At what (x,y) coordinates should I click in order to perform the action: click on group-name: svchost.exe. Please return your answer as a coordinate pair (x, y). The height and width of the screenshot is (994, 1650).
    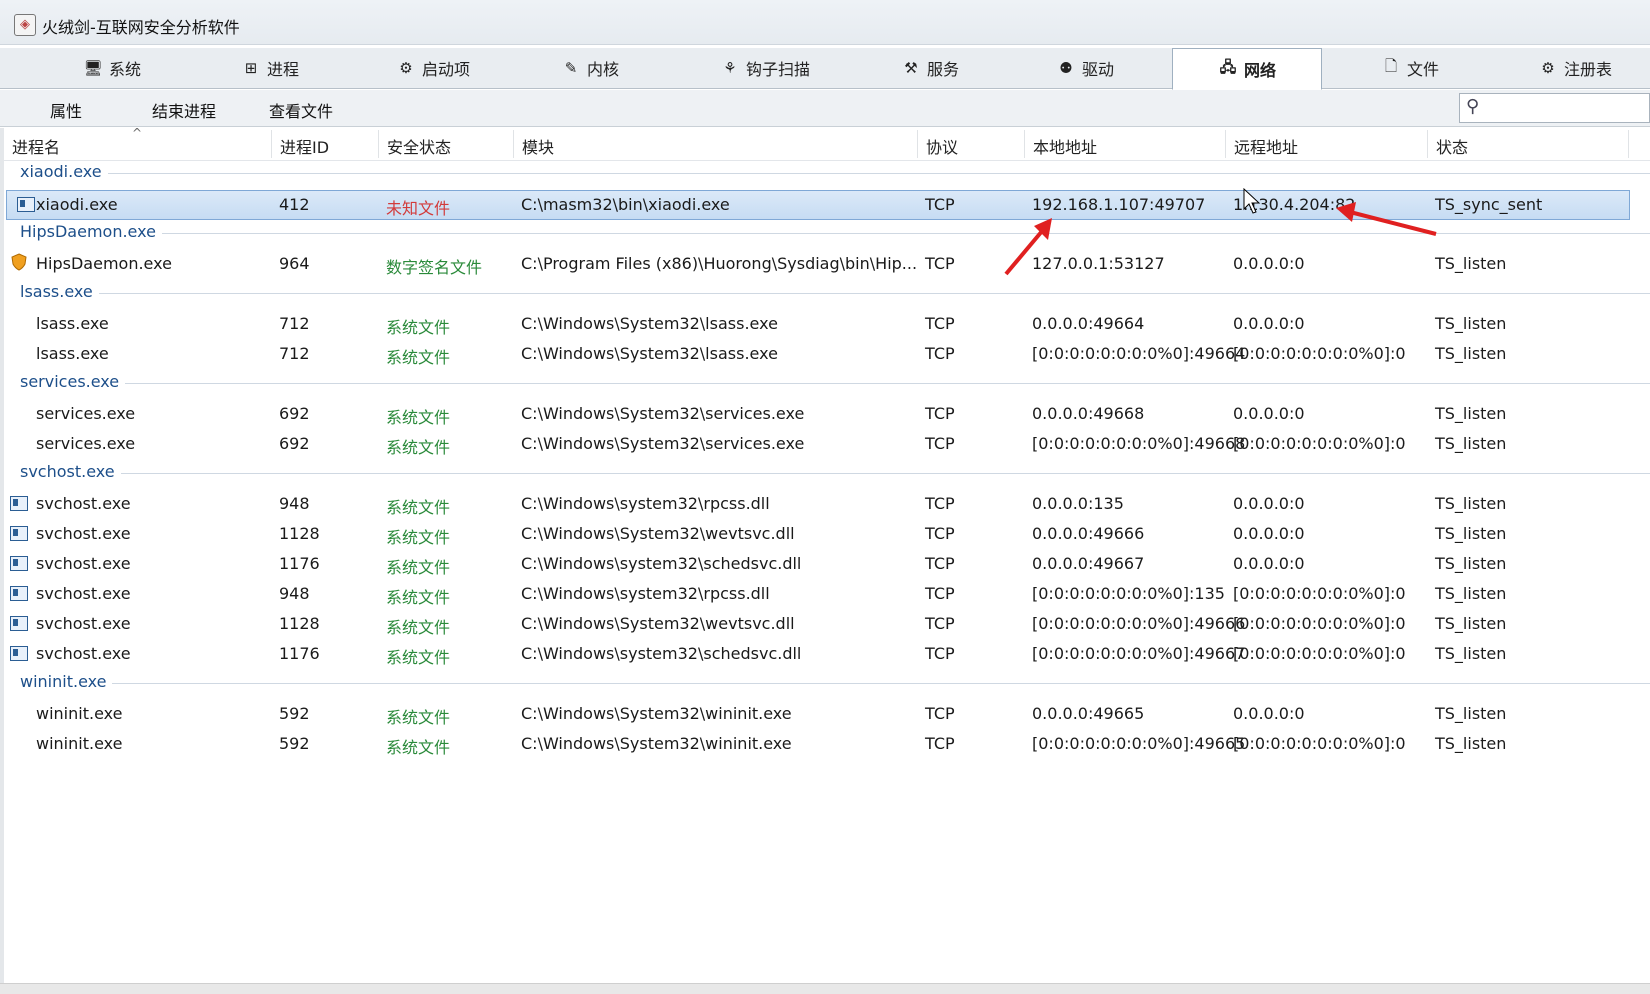
    Looking at the image, I should click on (70, 471).